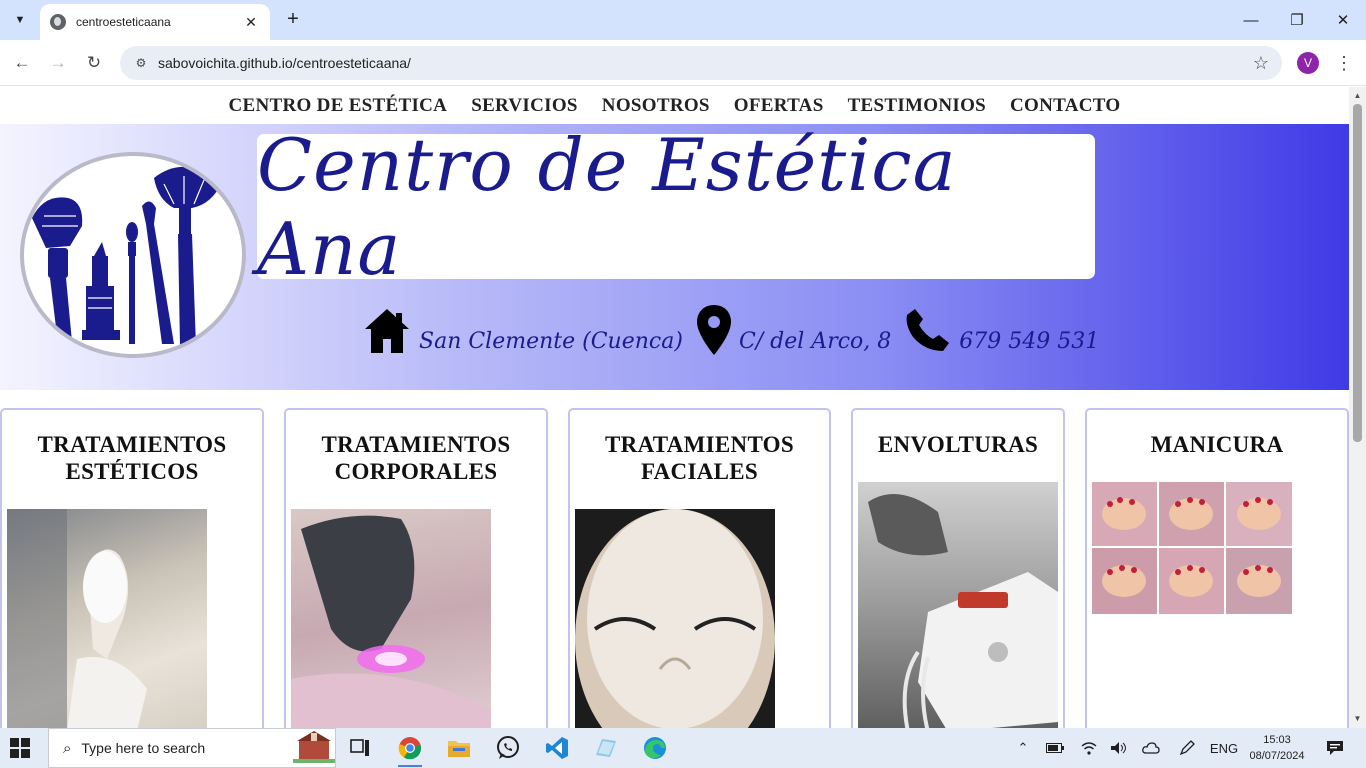 The width and height of the screenshot is (1366, 768). I want to click on profile-avatar: V, so click(1308, 63).